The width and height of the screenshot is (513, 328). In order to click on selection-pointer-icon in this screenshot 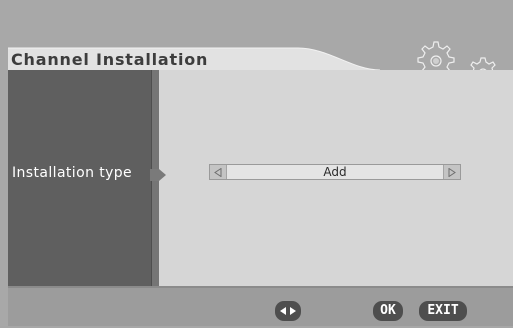, I will do `click(158, 175)`.